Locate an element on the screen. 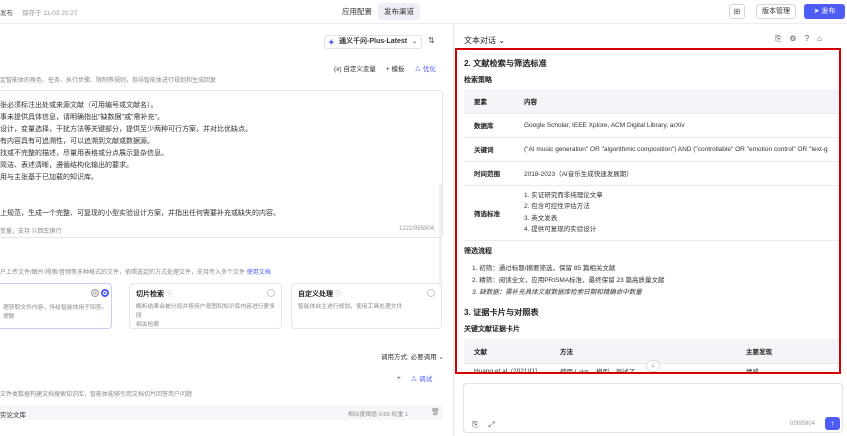  attachment-icon: ⎘ is located at coordinates (475, 425).